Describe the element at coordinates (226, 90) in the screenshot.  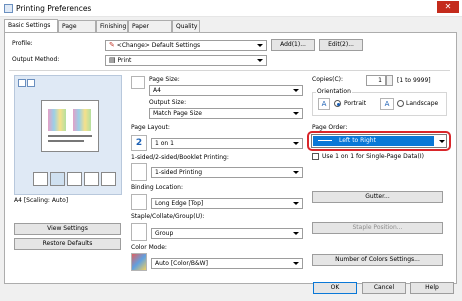
I see `page-size-select: A4` at that location.